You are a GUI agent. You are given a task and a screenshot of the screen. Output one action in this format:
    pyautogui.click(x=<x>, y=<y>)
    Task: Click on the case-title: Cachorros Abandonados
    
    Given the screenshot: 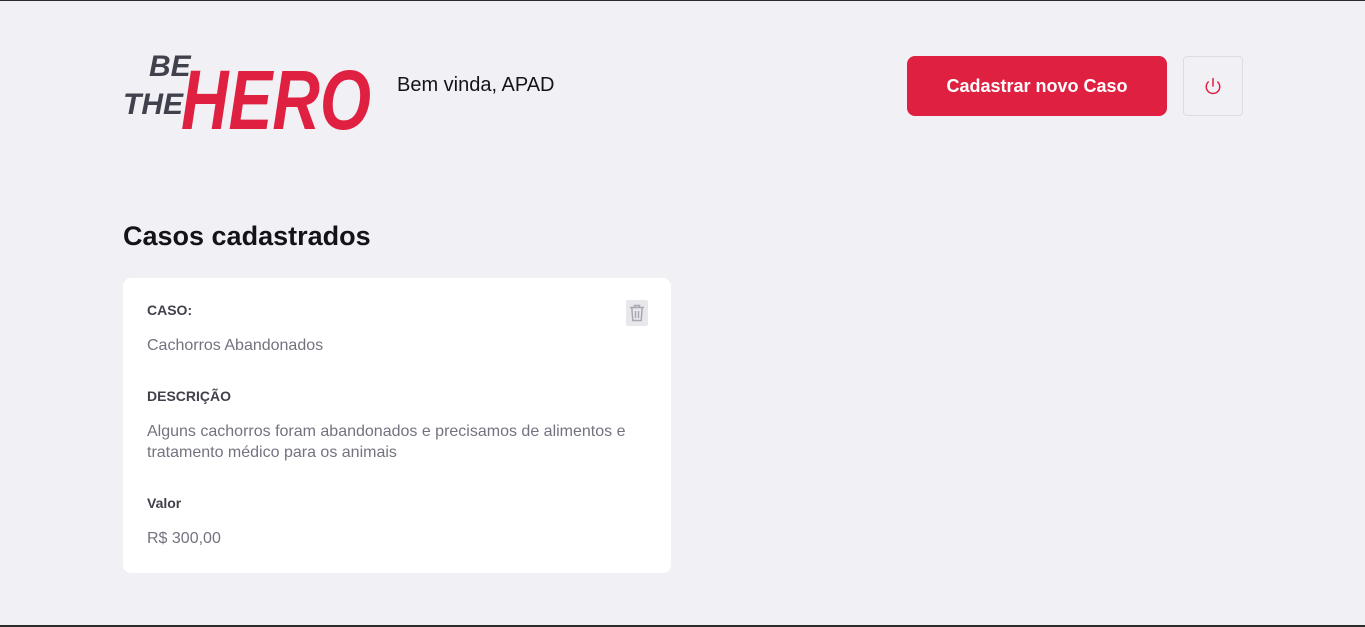 What is the action you would take?
    pyautogui.click(x=235, y=345)
    